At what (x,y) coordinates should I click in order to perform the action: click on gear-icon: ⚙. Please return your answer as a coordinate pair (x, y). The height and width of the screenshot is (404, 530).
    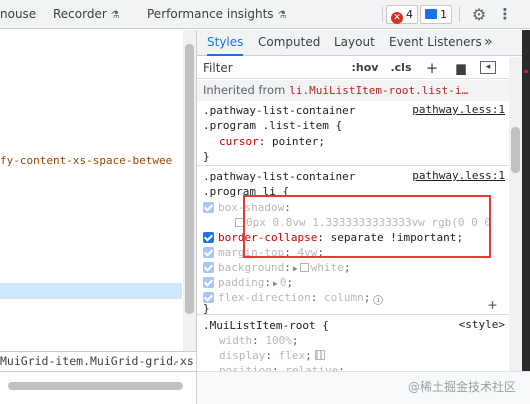
    Looking at the image, I should click on (479, 14).